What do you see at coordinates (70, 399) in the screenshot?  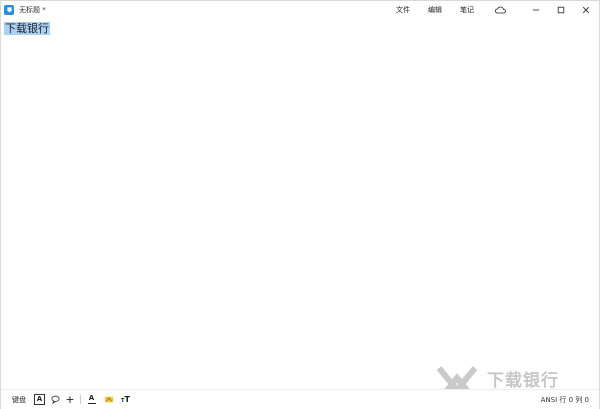 I see `add-button: +` at bounding box center [70, 399].